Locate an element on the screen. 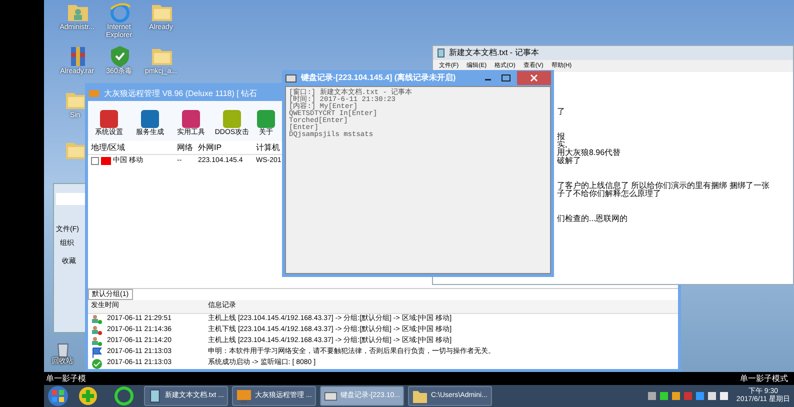  start-button is located at coordinates (58, 396).